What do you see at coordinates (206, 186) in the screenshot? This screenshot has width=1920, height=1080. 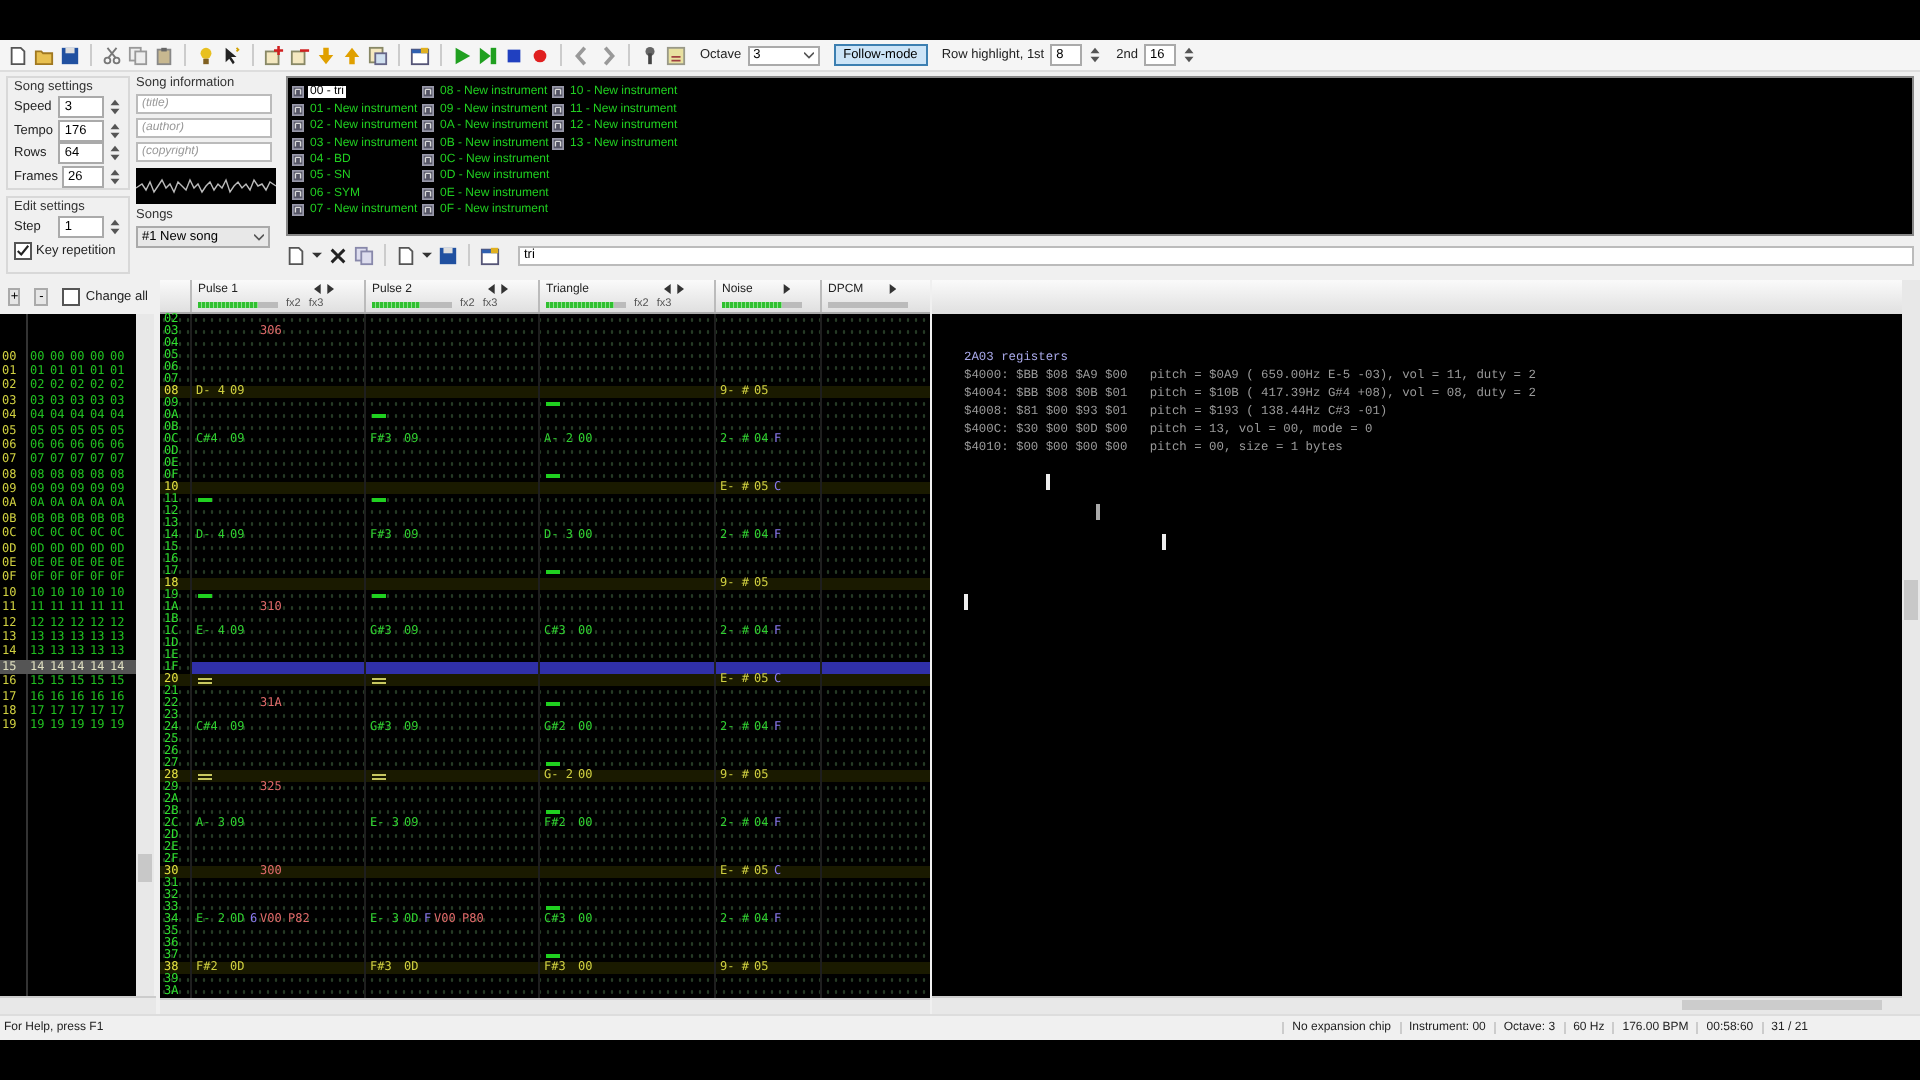 I see `waveform-drawing` at bounding box center [206, 186].